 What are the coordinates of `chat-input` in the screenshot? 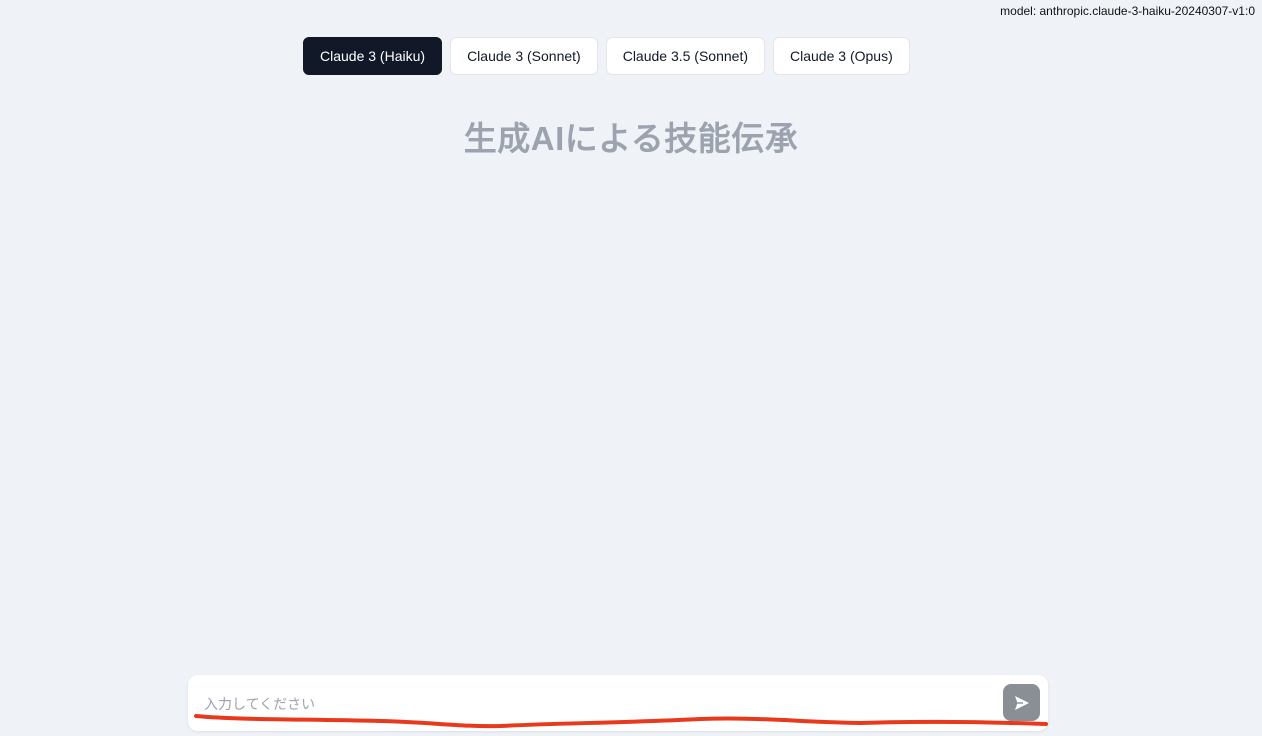 It's located at (594, 704).